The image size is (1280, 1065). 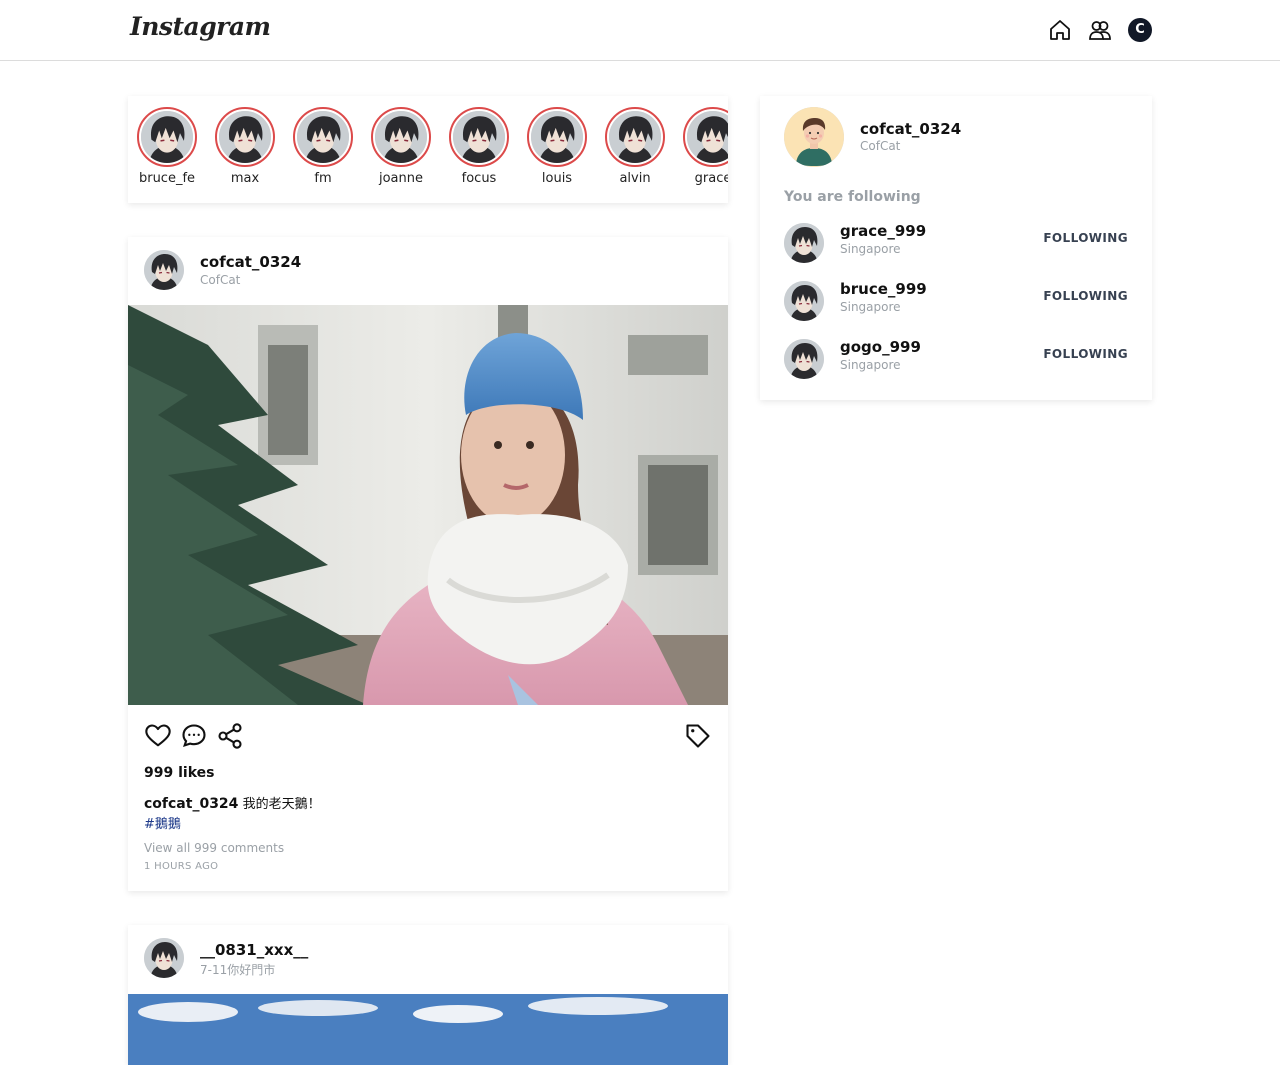 I want to click on hashtag-link: #鵝鵝, so click(x=162, y=822).